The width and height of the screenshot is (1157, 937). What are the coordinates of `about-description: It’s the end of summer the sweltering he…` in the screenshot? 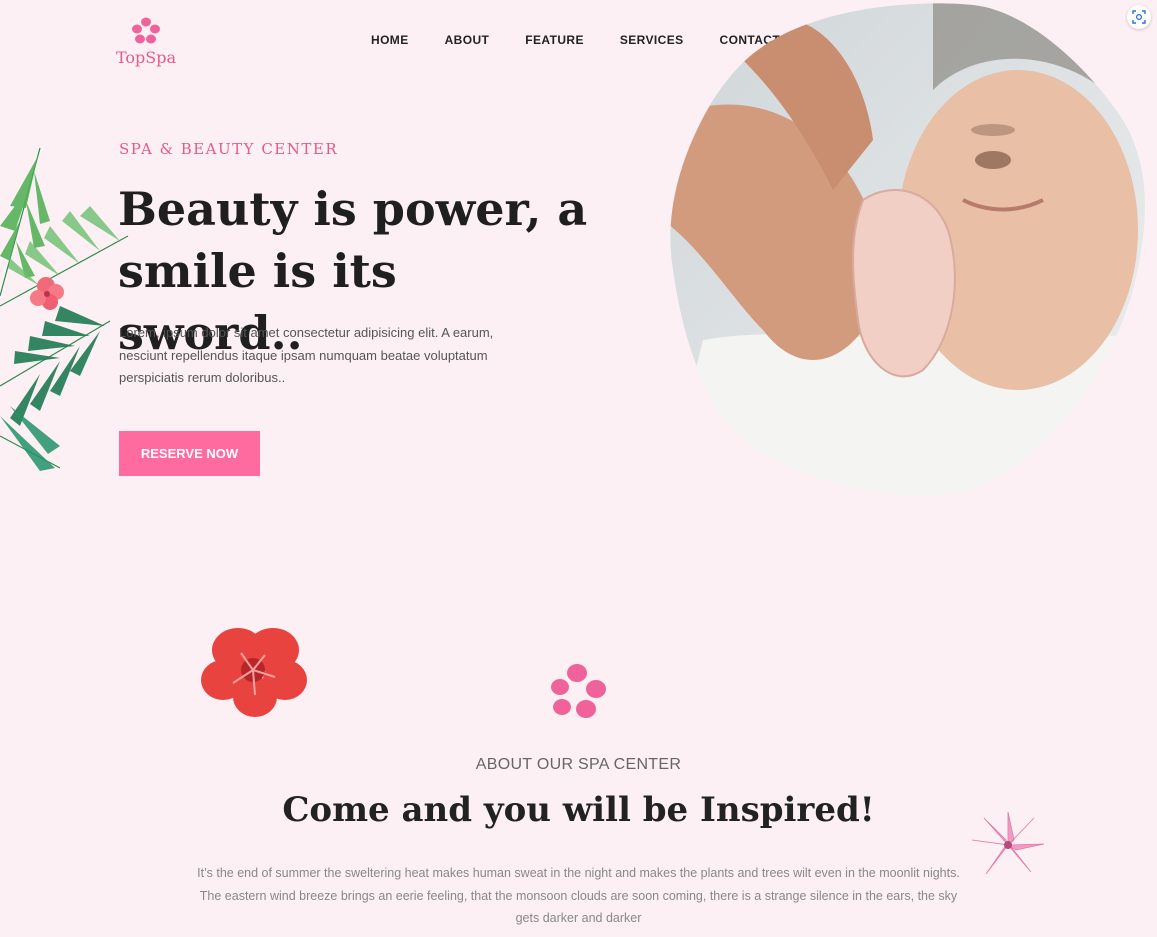 It's located at (578, 895).